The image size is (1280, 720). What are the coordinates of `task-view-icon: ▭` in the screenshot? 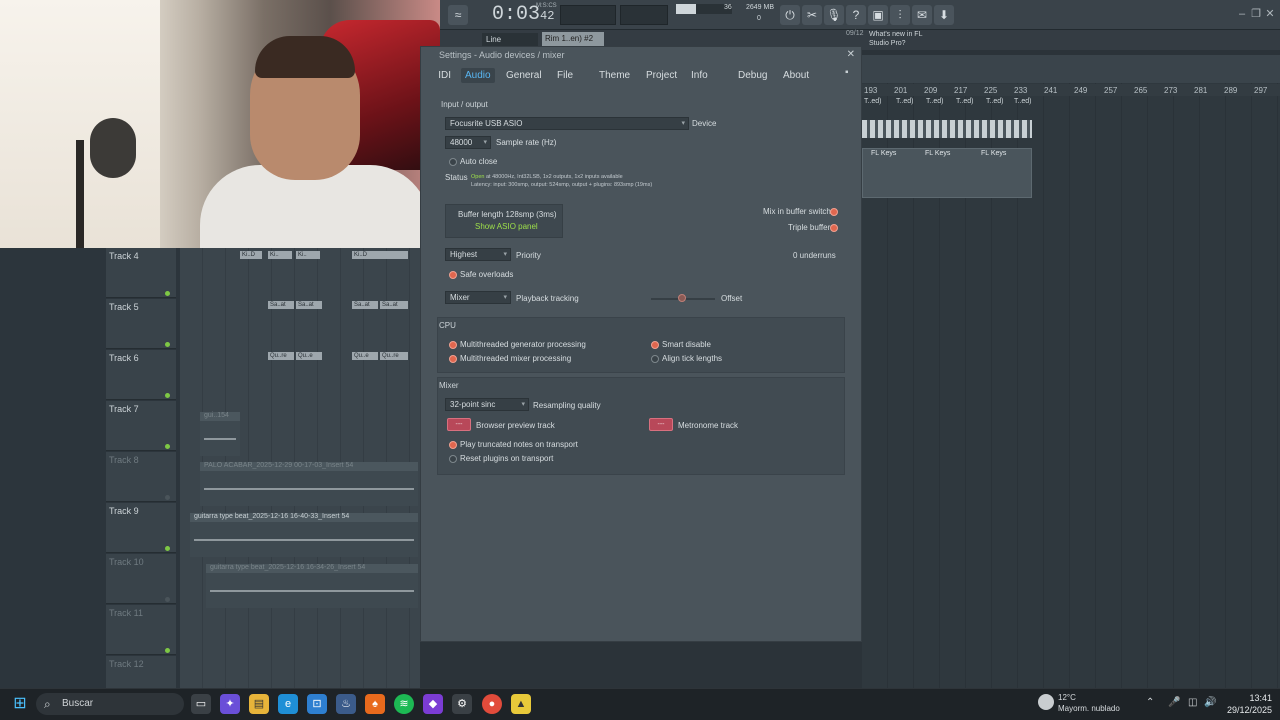 It's located at (201, 704).